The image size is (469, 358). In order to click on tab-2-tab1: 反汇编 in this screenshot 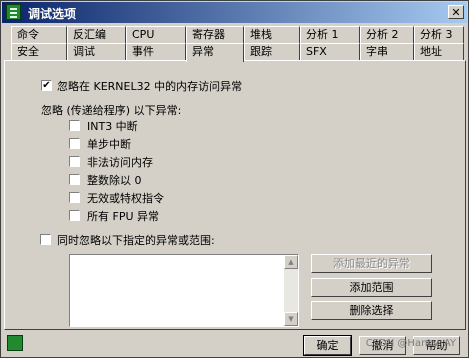, I will do `click(96, 34)`.